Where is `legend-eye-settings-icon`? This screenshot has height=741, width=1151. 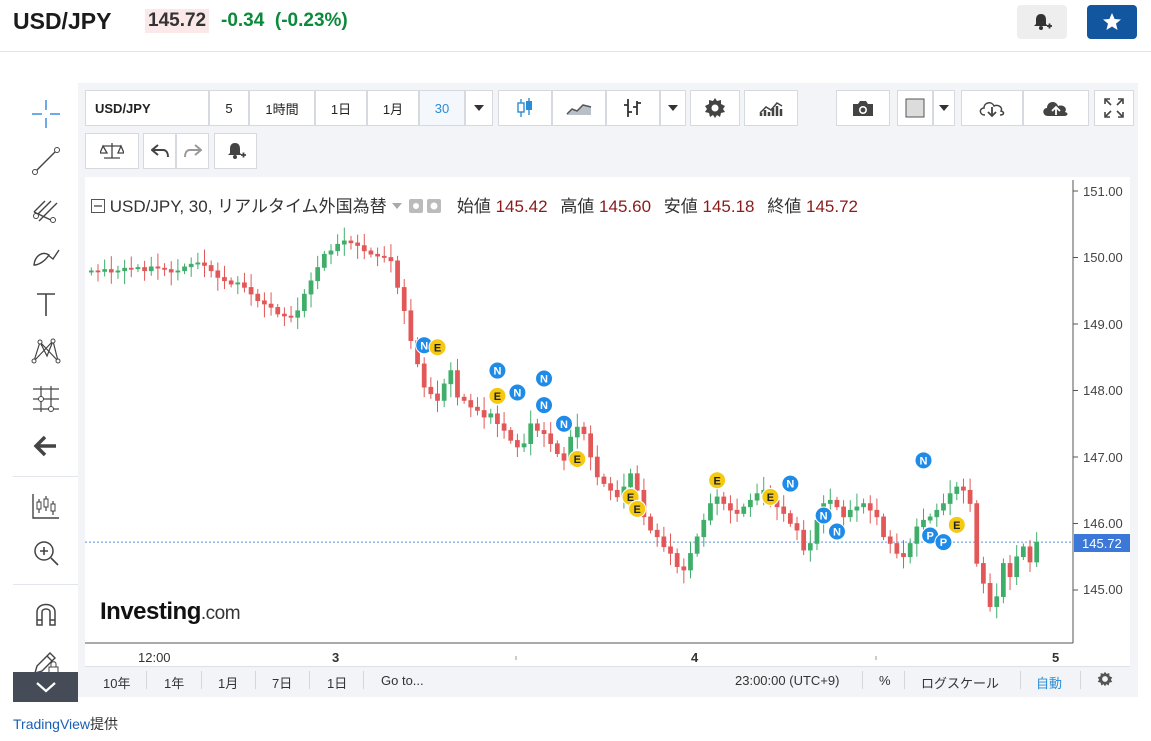 legend-eye-settings-icon is located at coordinates (426, 206).